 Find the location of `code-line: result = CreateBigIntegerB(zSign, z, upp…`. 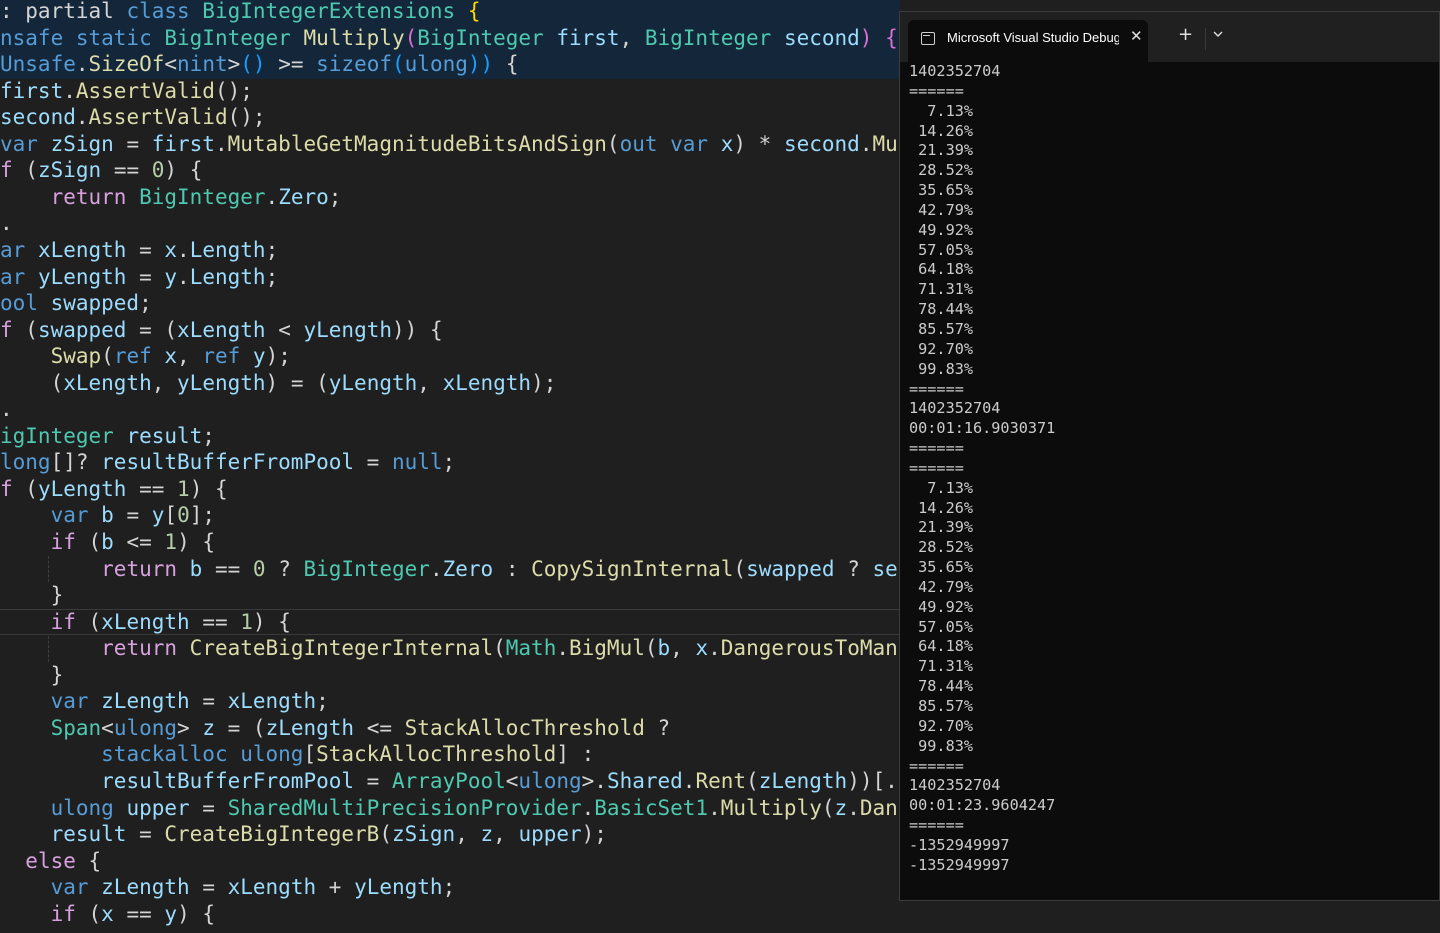

code-line: result = CreateBigIntegerB(zSign, z, upp… is located at coordinates (303, 834).